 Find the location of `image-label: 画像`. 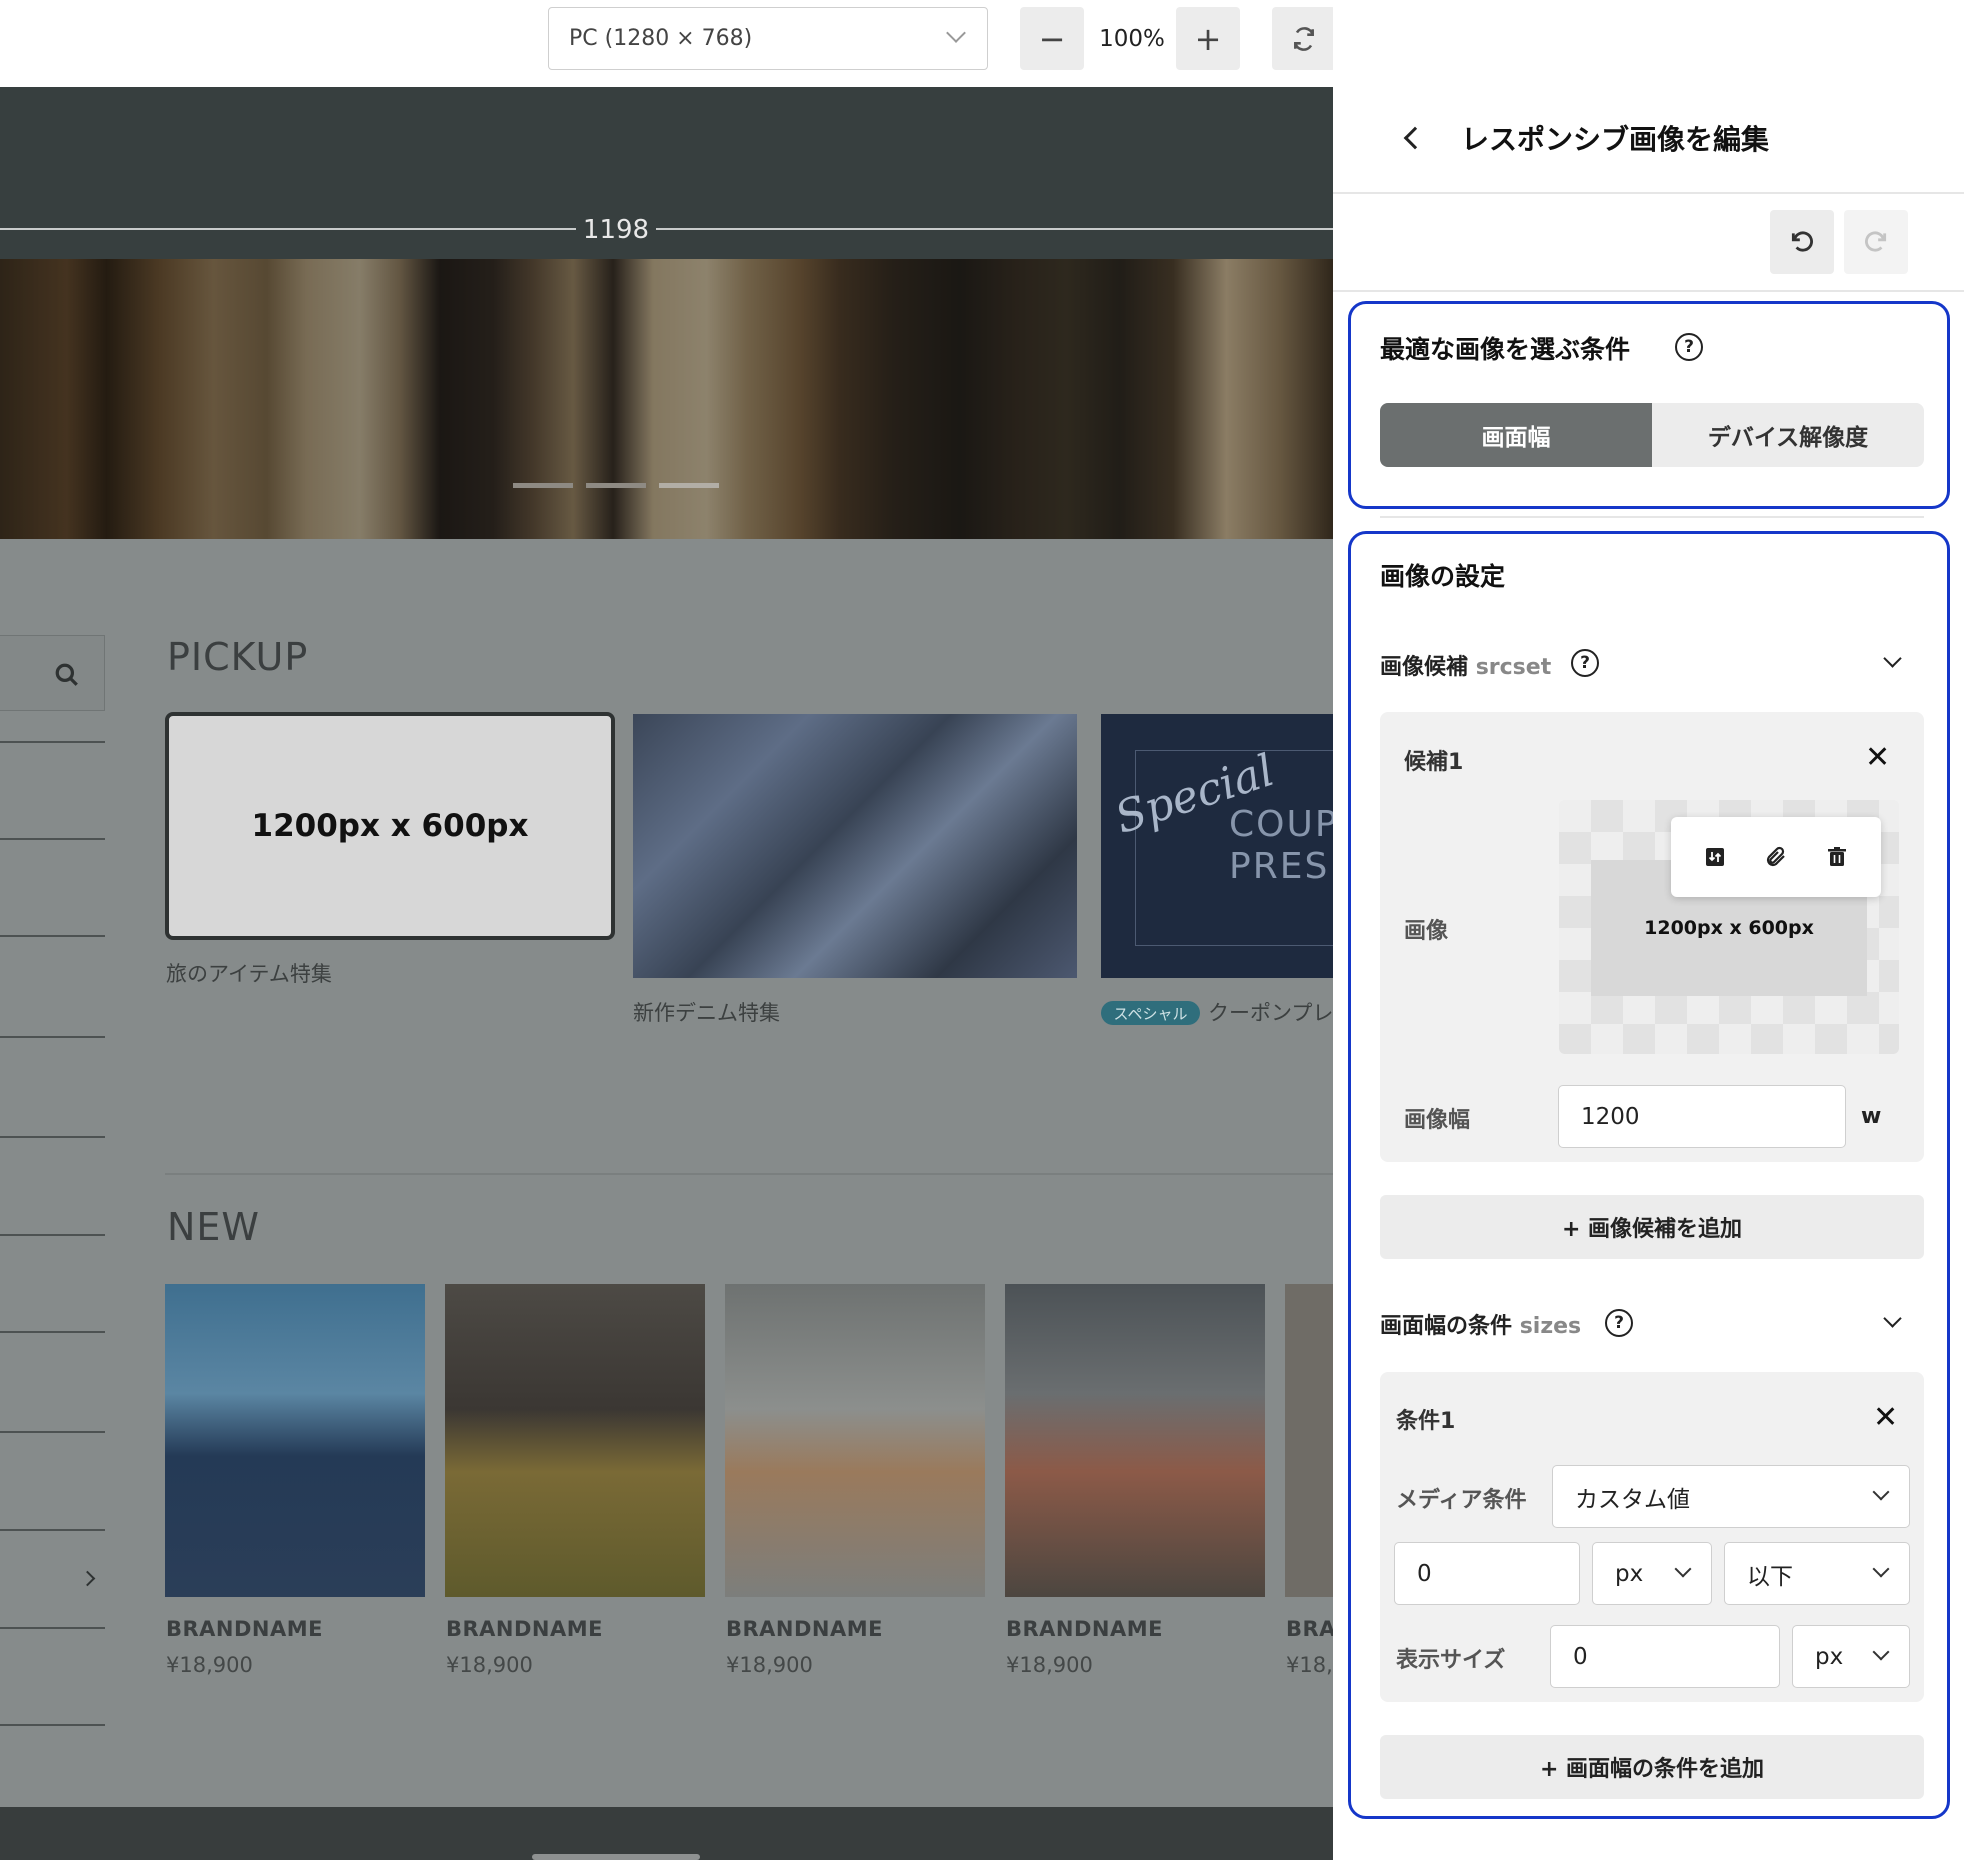

image-label: 画像 is located at coordinates (1426, 931).